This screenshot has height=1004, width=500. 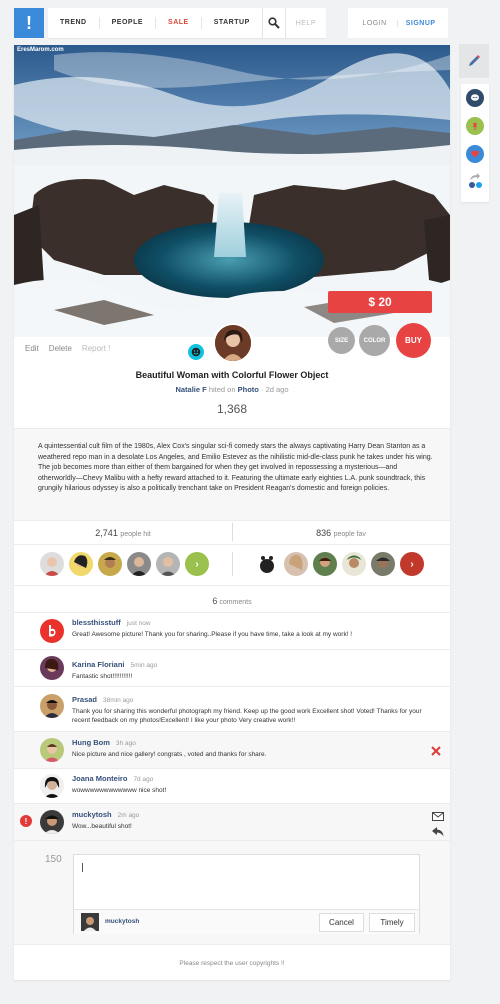 I want to click on comment-time: 3h ago, so click(x=125, y=743).